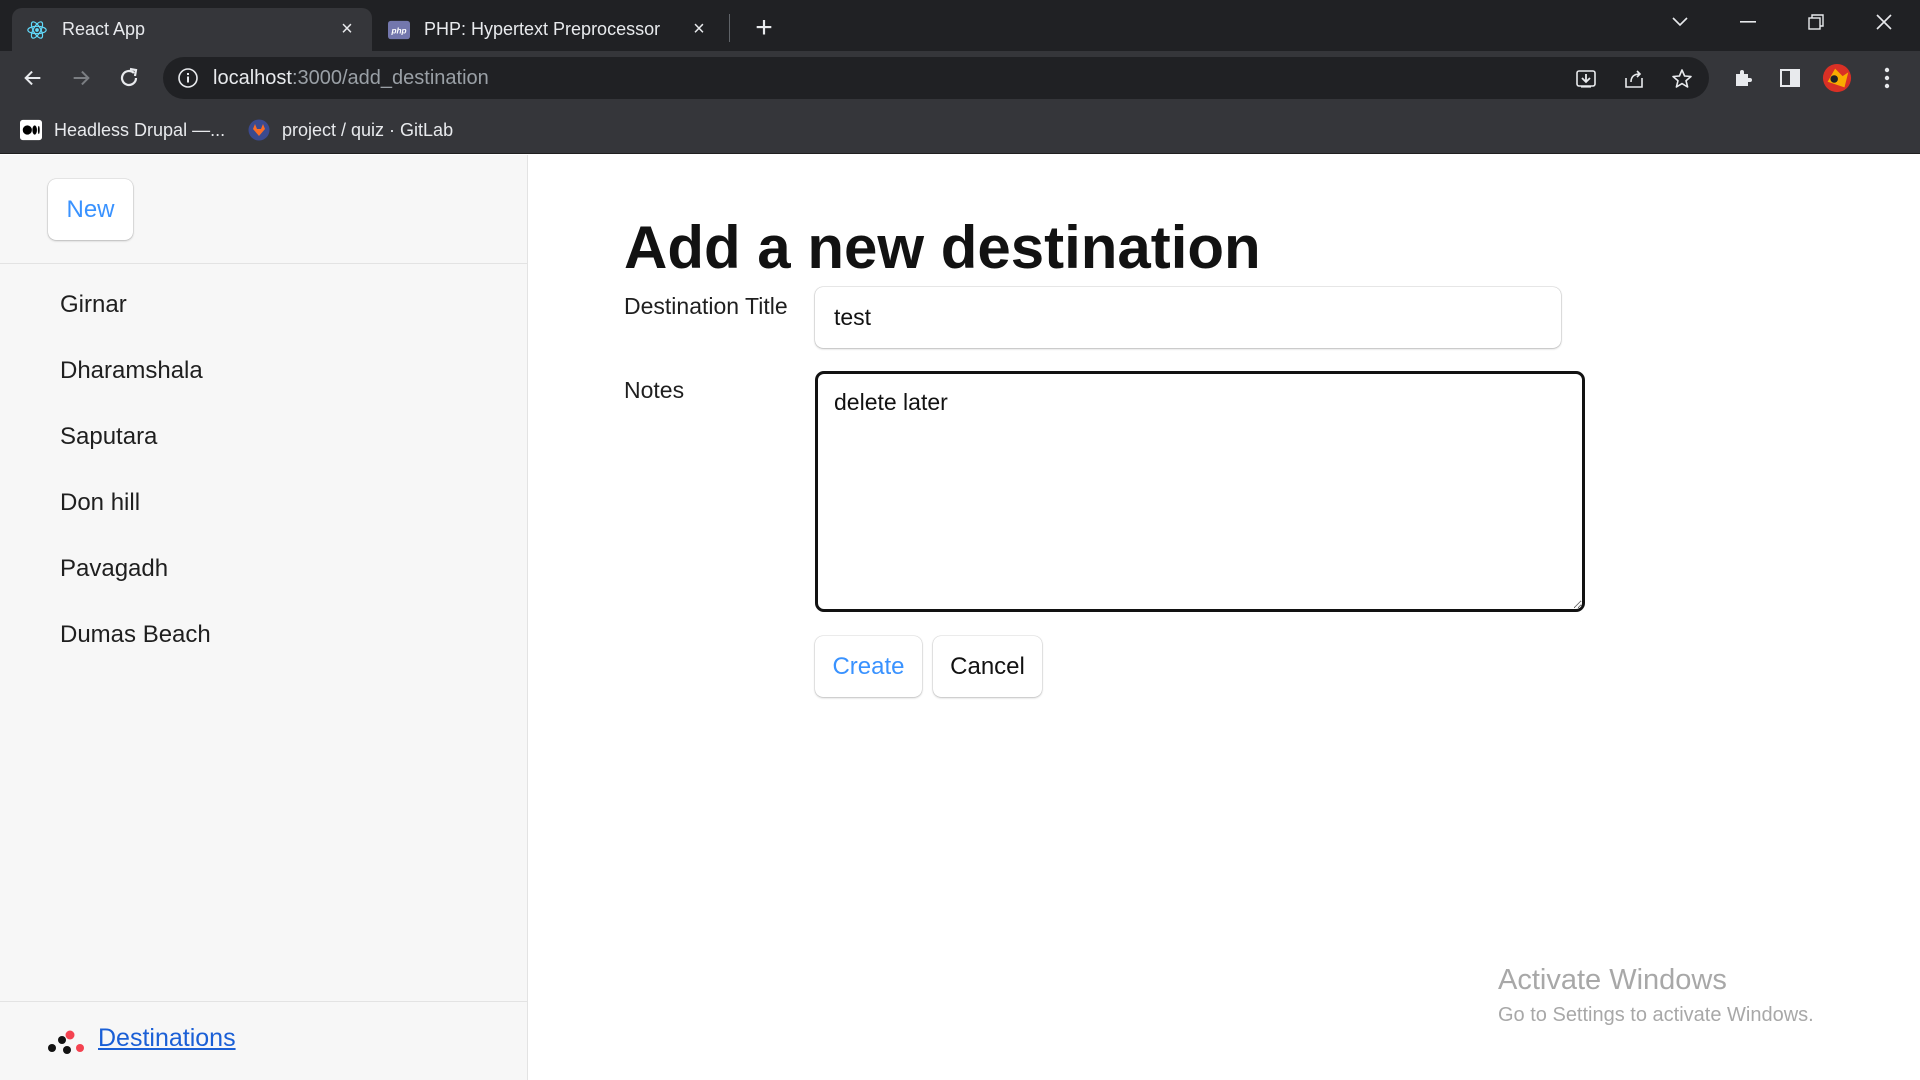  What do you see at coordinates (188, 78) in the screenshot?
I see `site-info-icon` at bounding box center [188, 78].